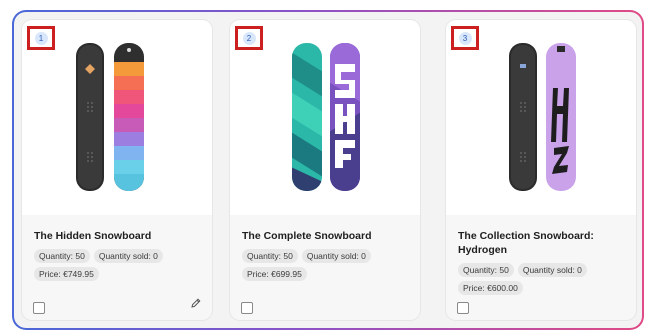  I want to click on snowboard-teal-image, so click(307, 117).